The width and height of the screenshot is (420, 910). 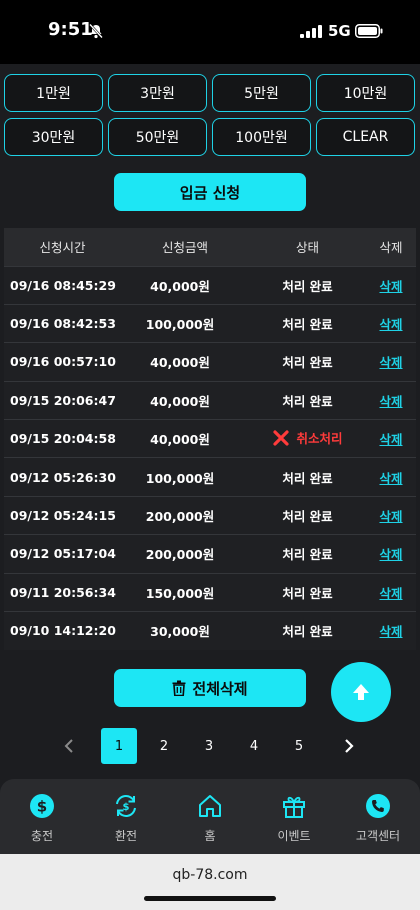 I want to click on nav-label-home: 홈, so click(x=210, y=836).